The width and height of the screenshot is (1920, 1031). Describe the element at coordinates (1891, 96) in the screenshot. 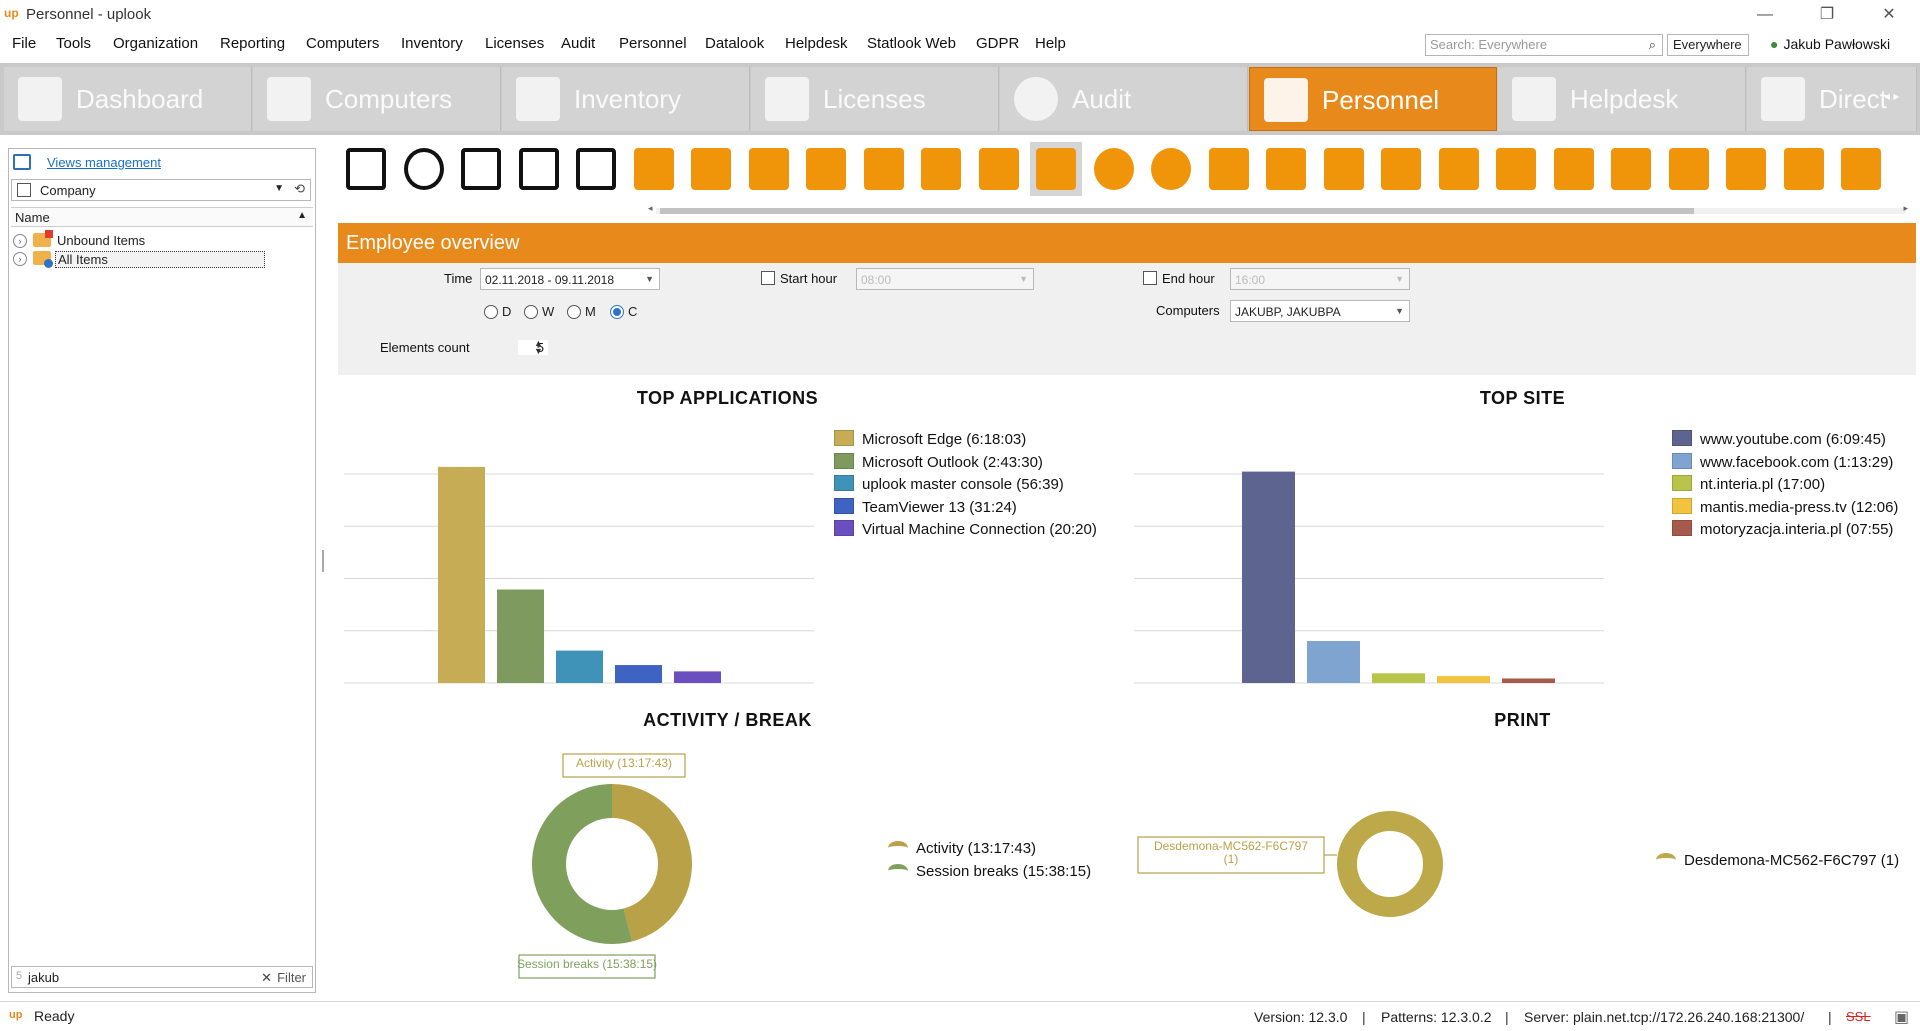

I see `module-scroll-arrows: ◂ ▸` at that location.